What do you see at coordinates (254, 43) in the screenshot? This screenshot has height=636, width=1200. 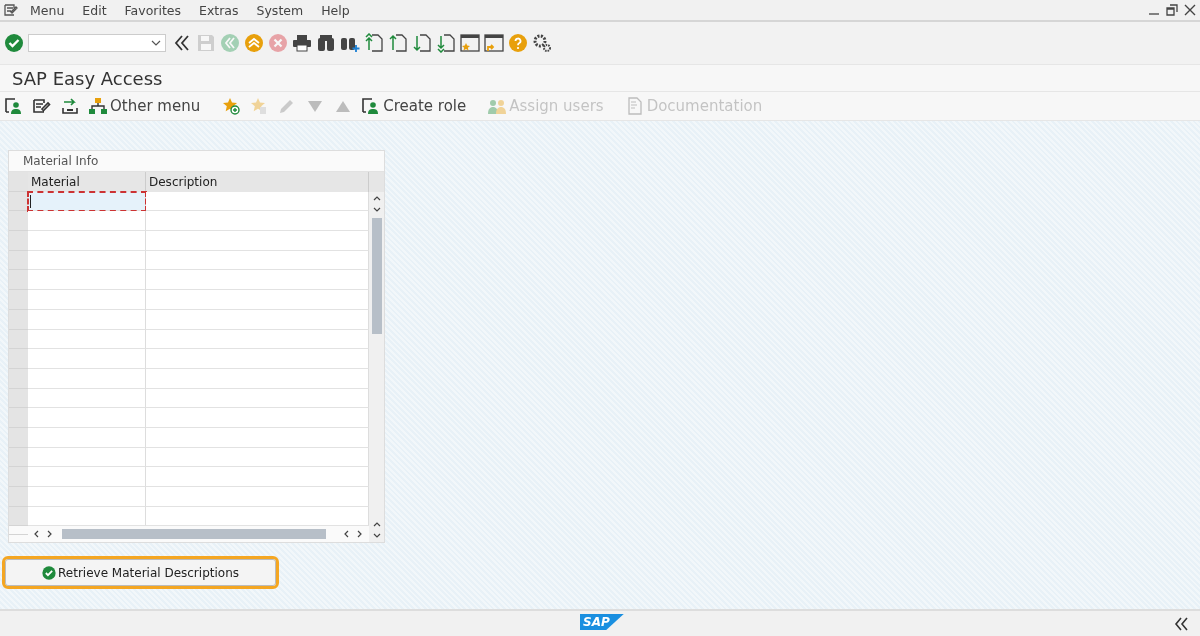 I see `up-icon` at bounding box center [254, 43].